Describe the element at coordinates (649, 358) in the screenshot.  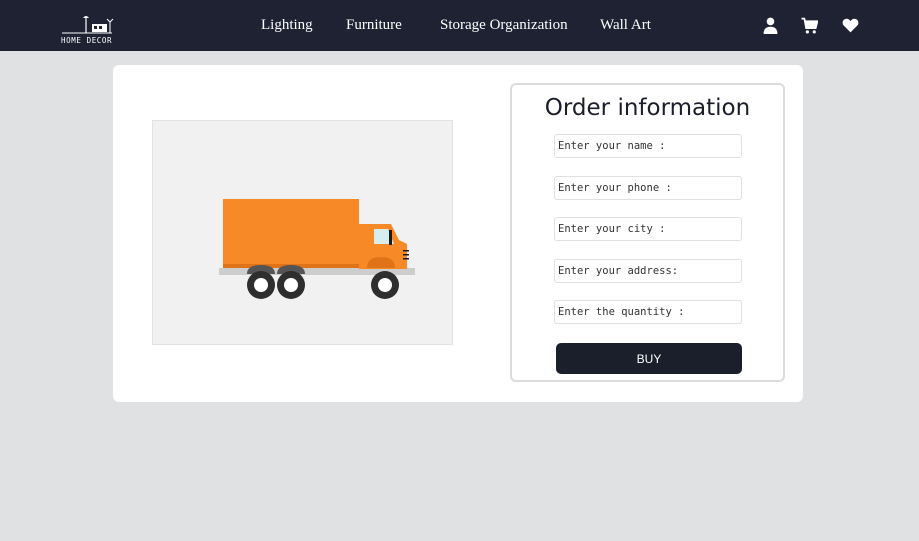
I see `buy-button: BUY` at that location.